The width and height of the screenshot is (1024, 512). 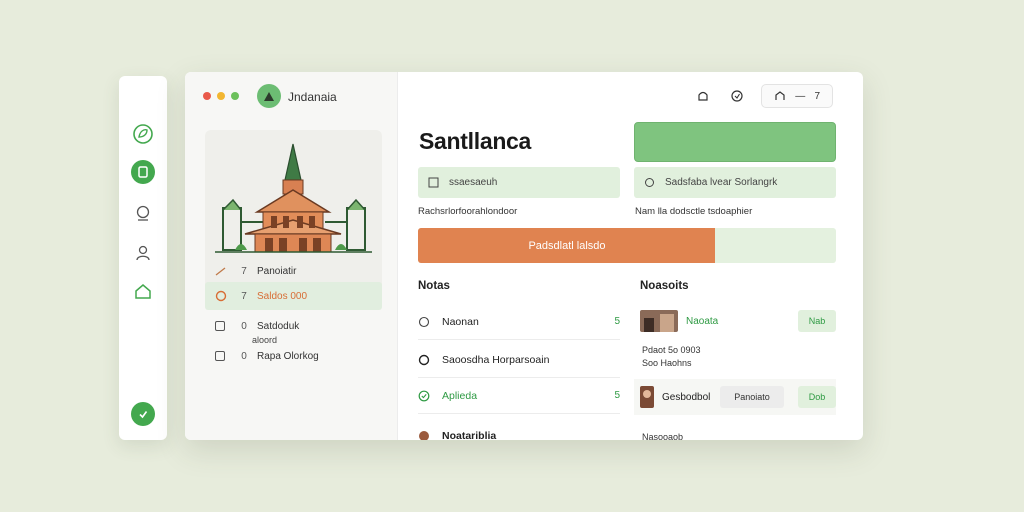 I want to click on report-secondary-button: Panoiato, so click(x=752, y=397).